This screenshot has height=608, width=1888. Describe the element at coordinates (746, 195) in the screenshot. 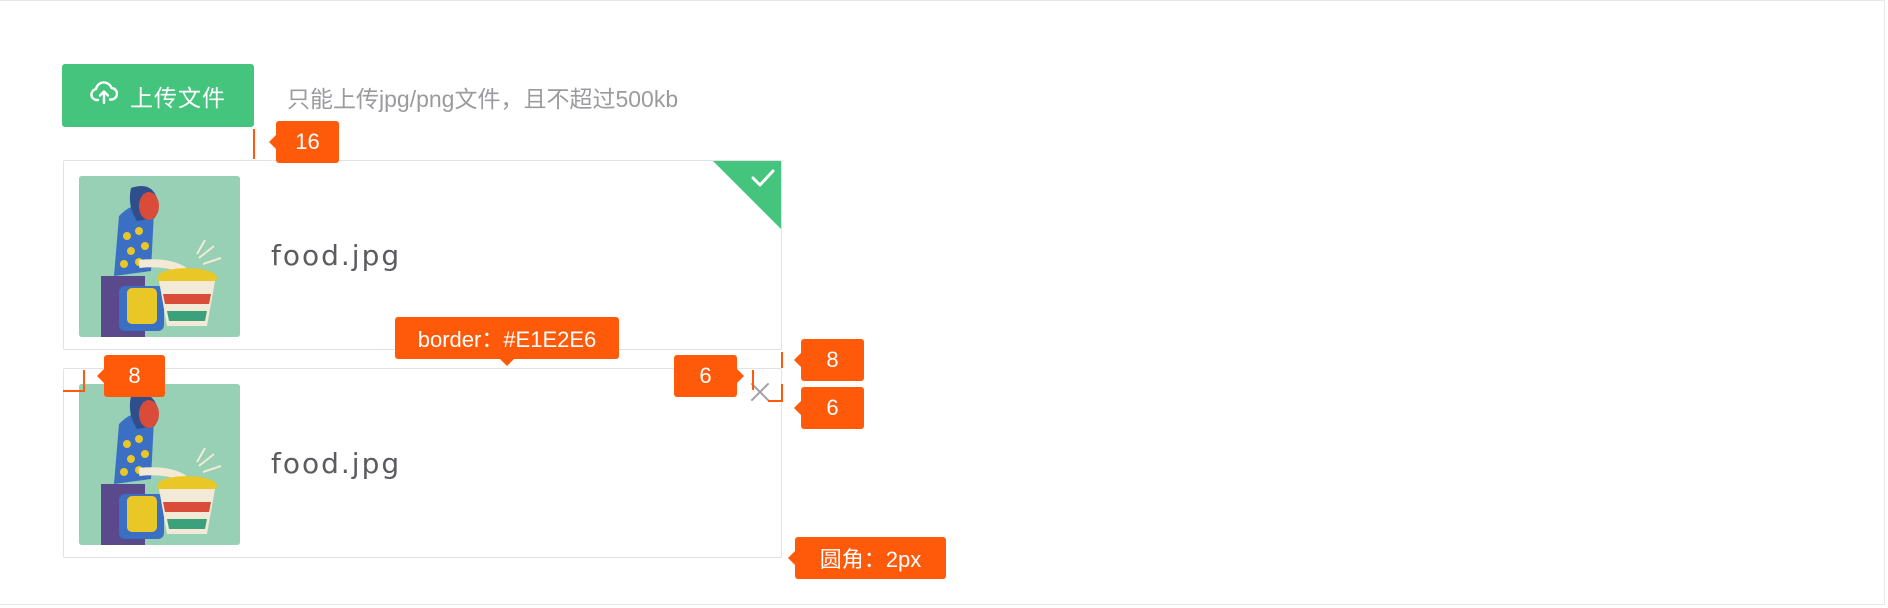

I see `success-badge` at that location.